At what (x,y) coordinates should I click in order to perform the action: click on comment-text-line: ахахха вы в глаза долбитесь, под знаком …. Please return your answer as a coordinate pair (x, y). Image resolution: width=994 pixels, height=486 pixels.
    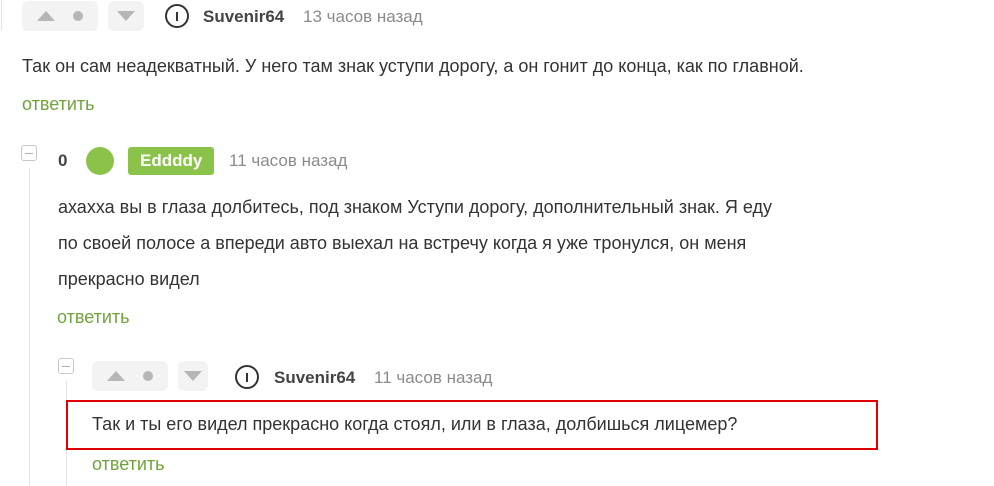
    Looking at the image, I should click on (415, 207).